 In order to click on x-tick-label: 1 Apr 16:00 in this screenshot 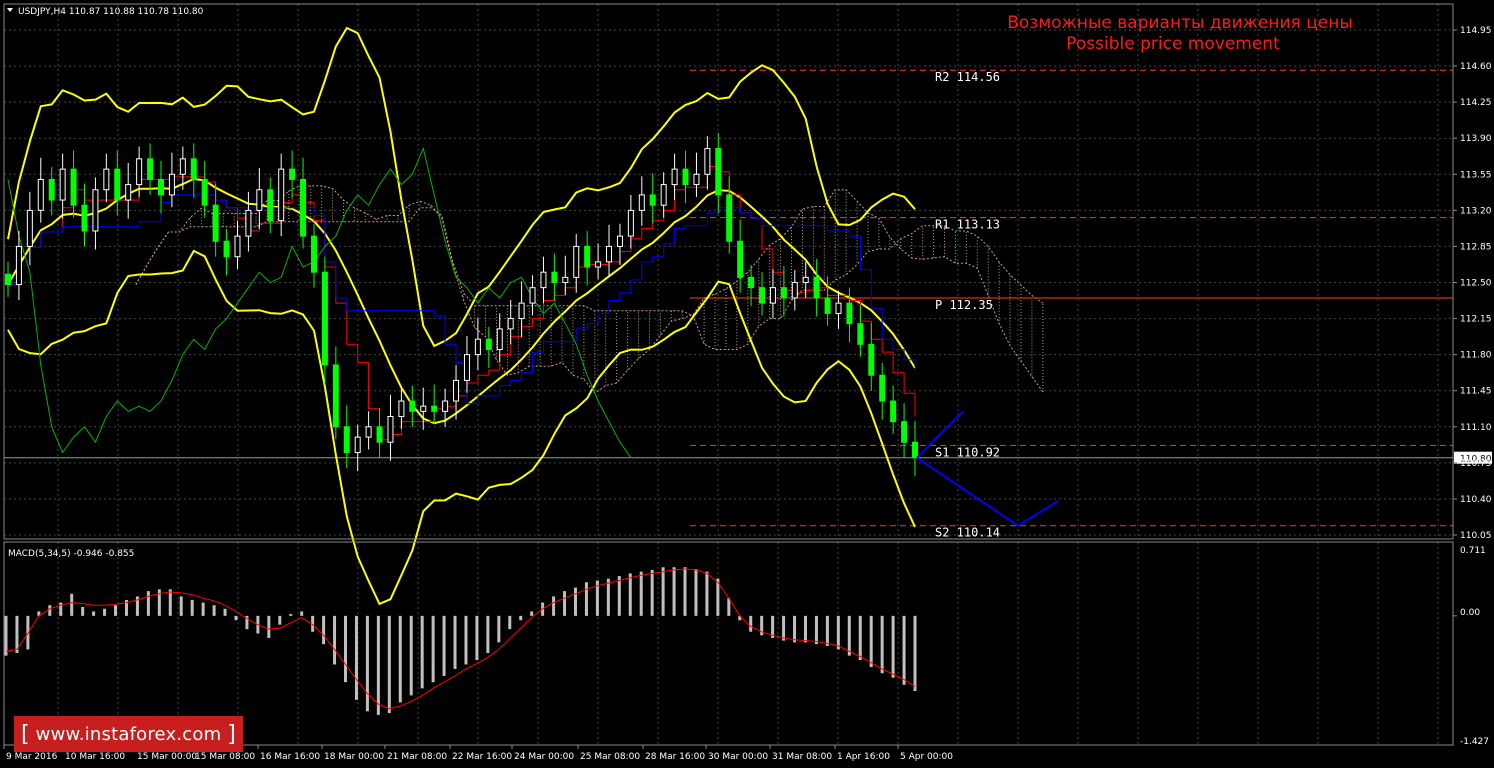, I will do `click(863, 757)`.